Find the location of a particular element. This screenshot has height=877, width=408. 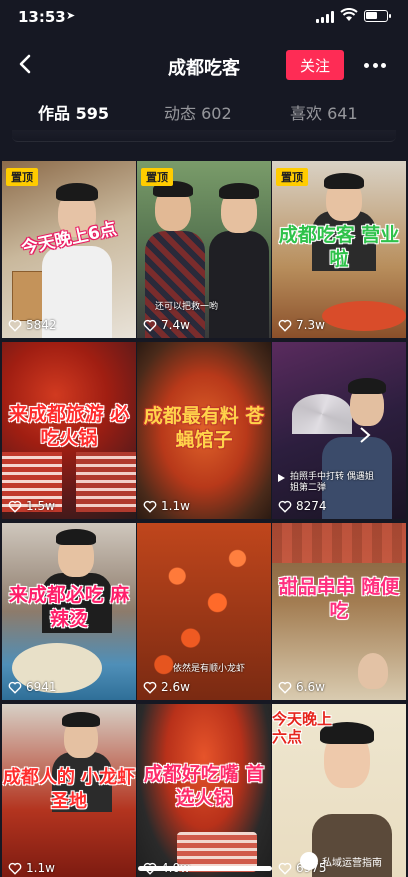

video-tile: 拍照手中打转 偶遇姐姐第二弹 8274 is located at coordinates (339, 430).